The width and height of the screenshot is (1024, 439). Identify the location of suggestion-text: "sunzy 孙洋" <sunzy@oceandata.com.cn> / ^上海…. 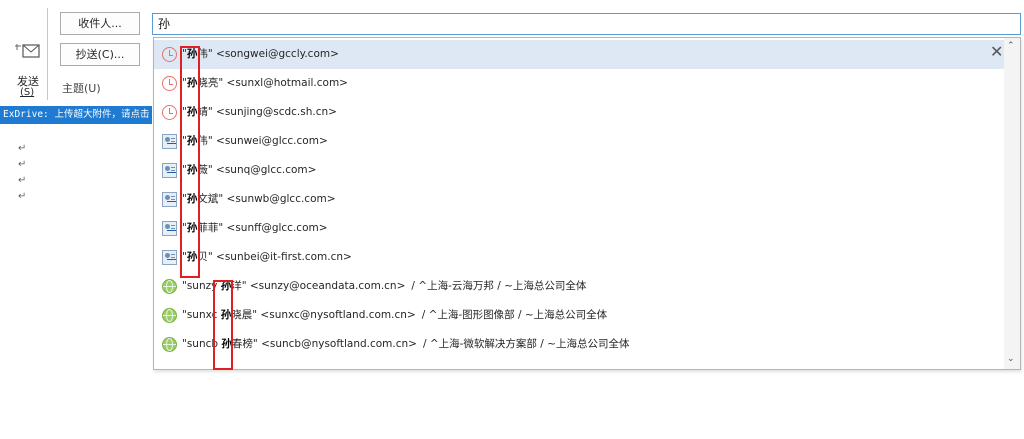
(384, 286).